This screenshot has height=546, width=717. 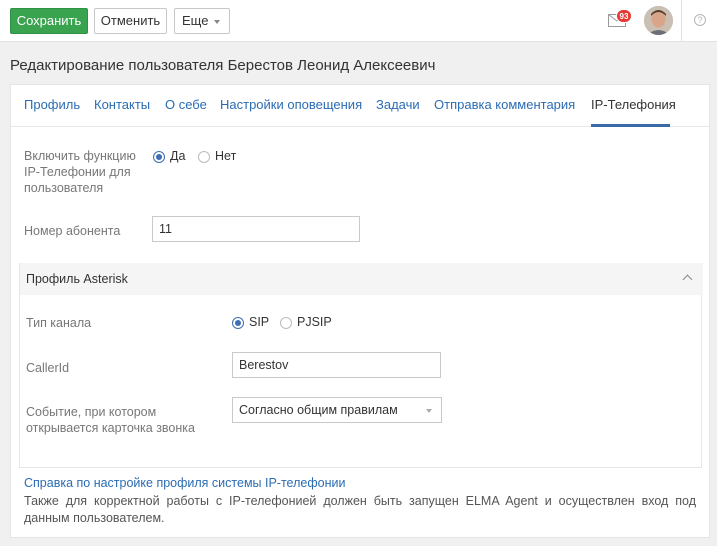 I want to click on enable-no-radio, so click(x=204, y=157).